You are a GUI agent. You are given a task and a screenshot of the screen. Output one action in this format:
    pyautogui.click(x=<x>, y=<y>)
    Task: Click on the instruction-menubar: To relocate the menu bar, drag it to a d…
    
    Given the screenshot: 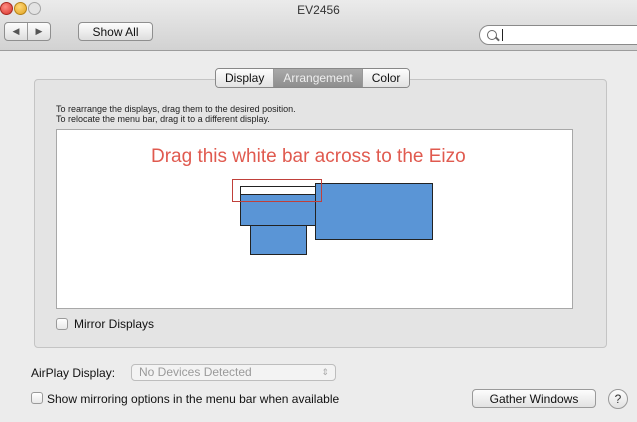 What is the action you would take?
    pyautogui.click(x=163, y=119)
    